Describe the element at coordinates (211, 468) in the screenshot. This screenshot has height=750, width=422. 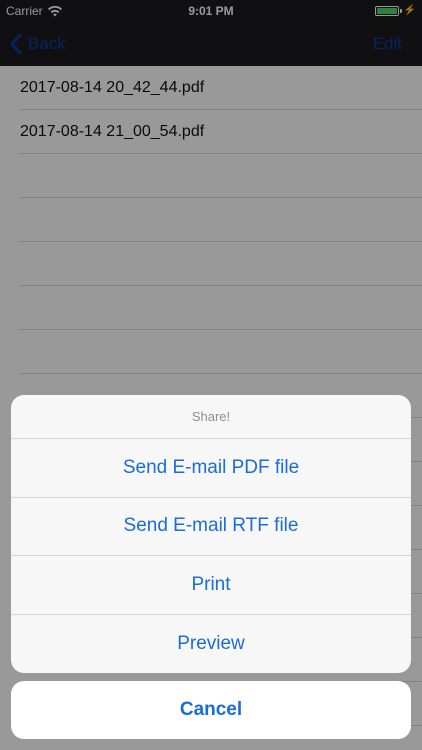
I see `send-email-pdf-button: Send E-mail PDF file` at that location.